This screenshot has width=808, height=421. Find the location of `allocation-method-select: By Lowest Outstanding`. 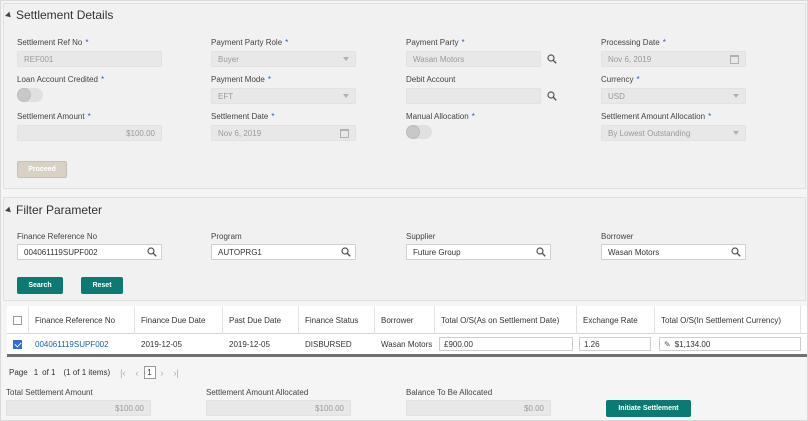

allocation-method-select: By Lowest Outstanding is located at coordinates (673, 133).